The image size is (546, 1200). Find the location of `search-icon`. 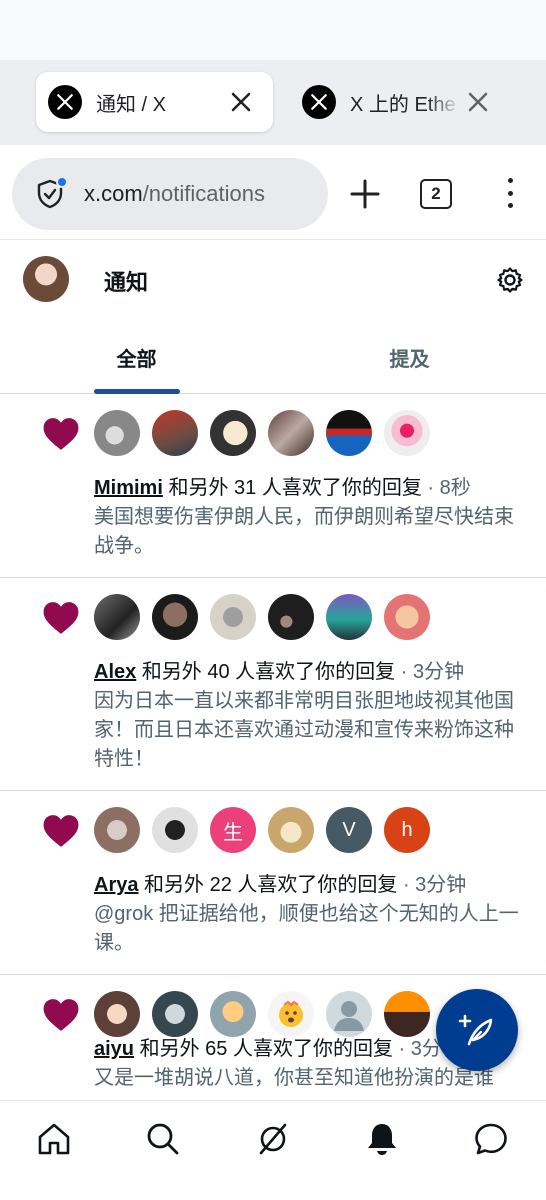

search-icon is located at coordinates (163, 1139).